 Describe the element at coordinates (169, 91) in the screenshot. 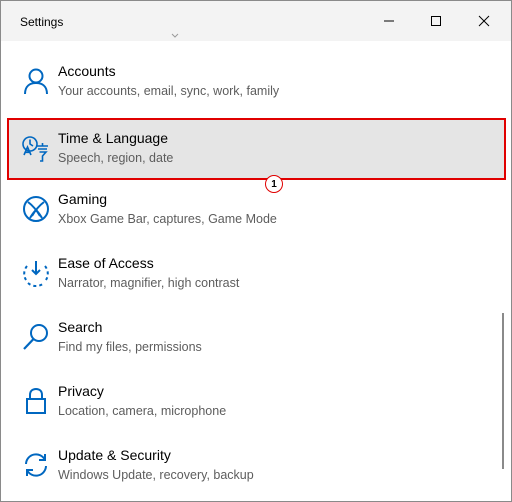

I see `item-description: Your accounts, email, sync, work, family` at that location.